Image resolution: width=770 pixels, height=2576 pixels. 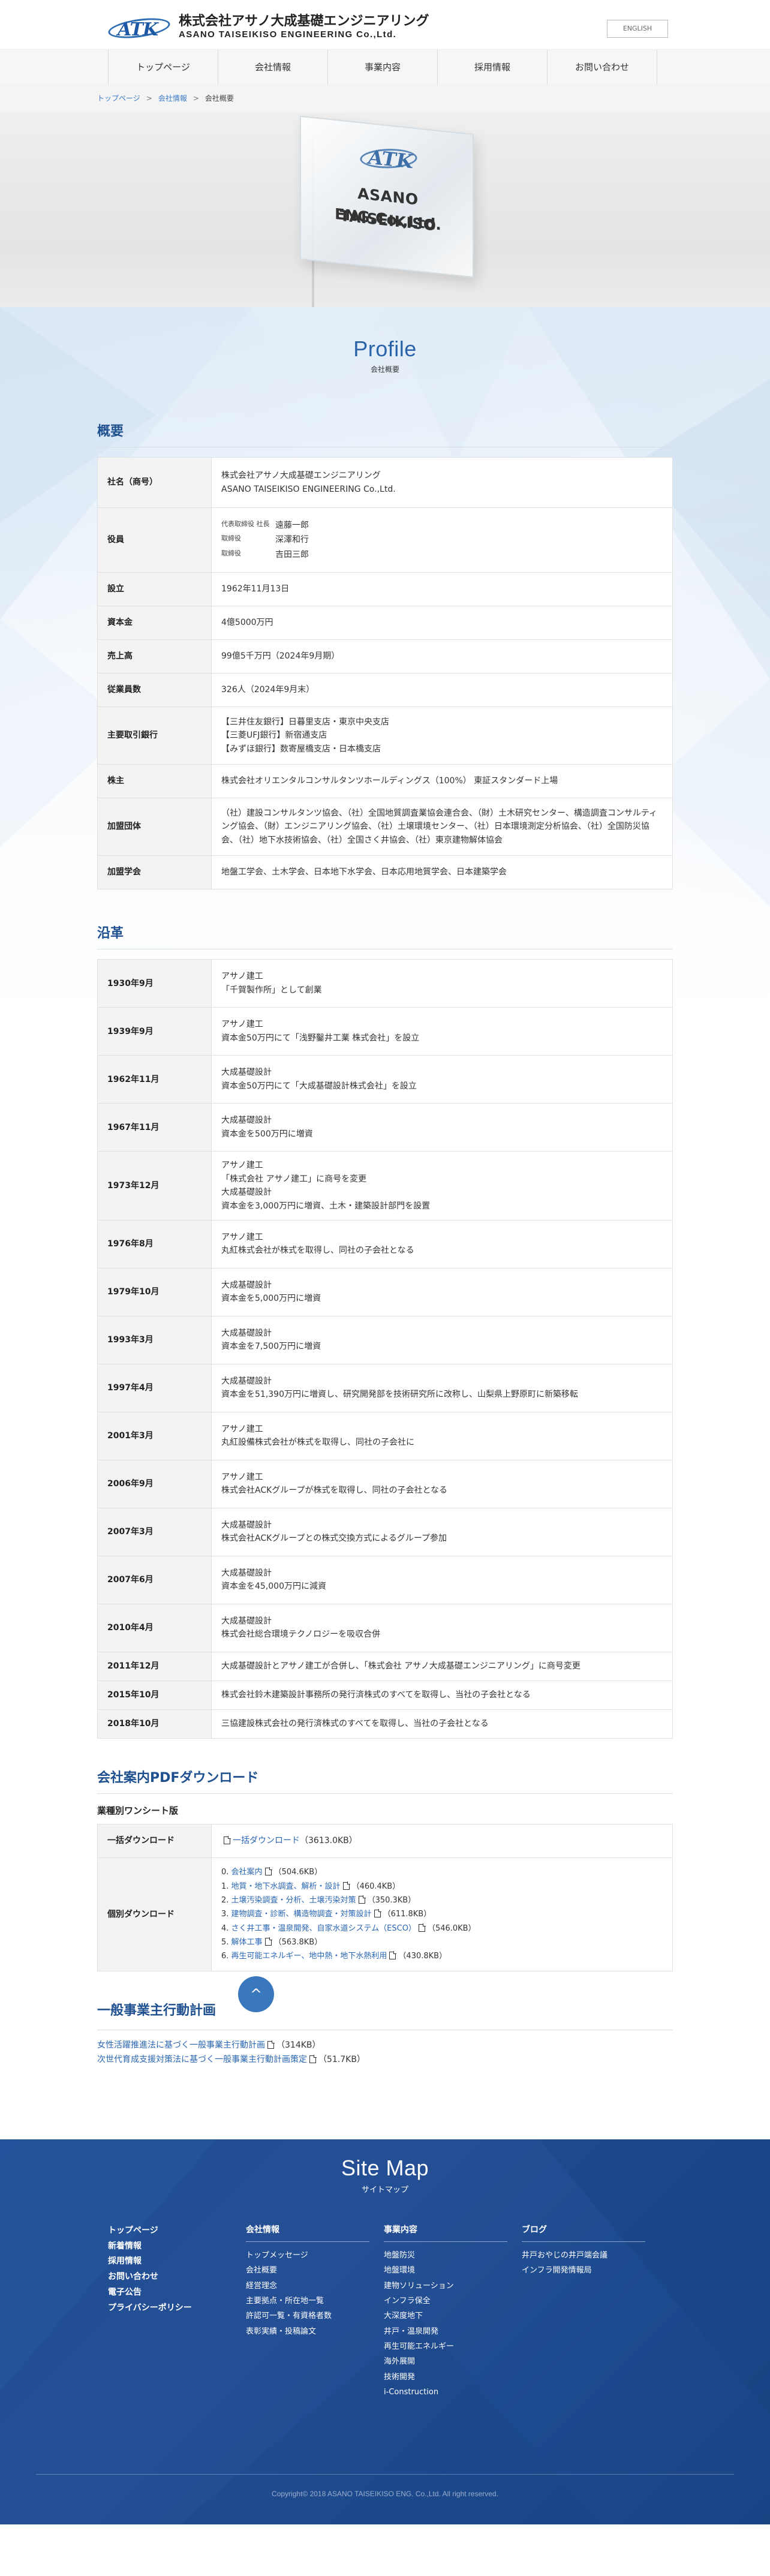 What do you see at coordinates (442, 657) in the screenshot?
I see `row-value: 99億5千万円（2024年9月期）` at bounding box center [442, 657].